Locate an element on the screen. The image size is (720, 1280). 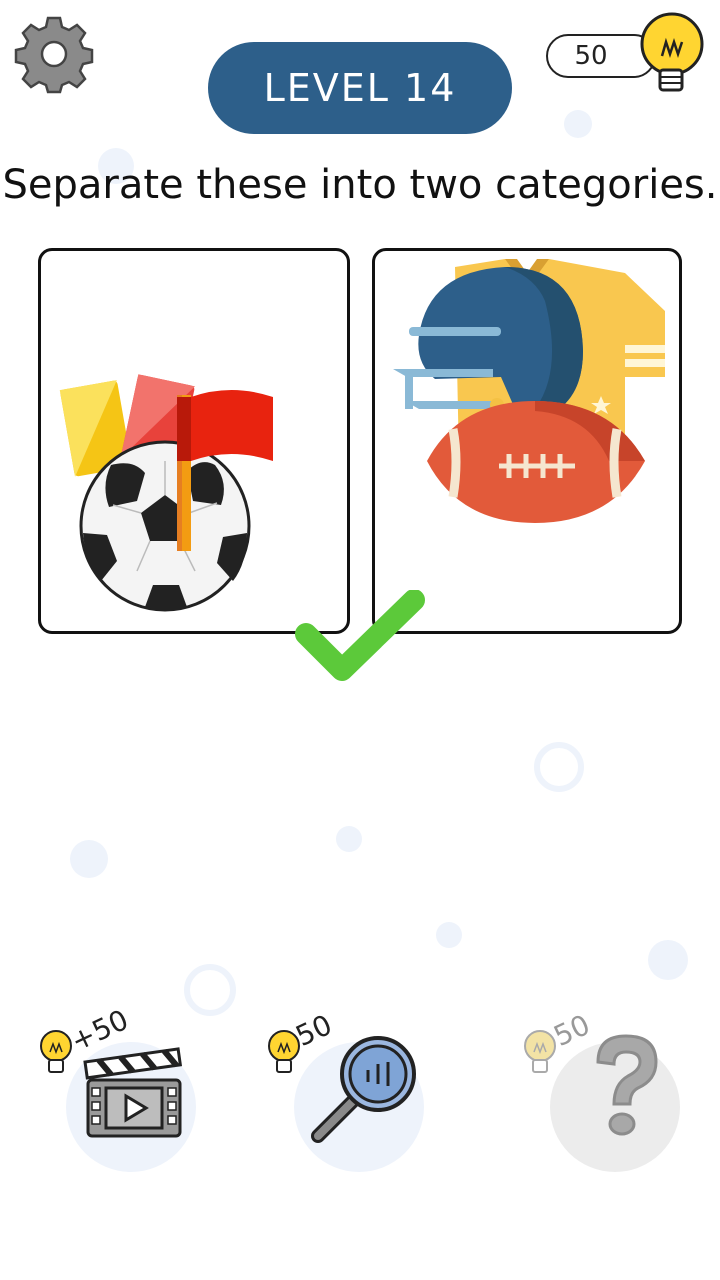
magnifier-icon is located at coordinates (363, 1089).